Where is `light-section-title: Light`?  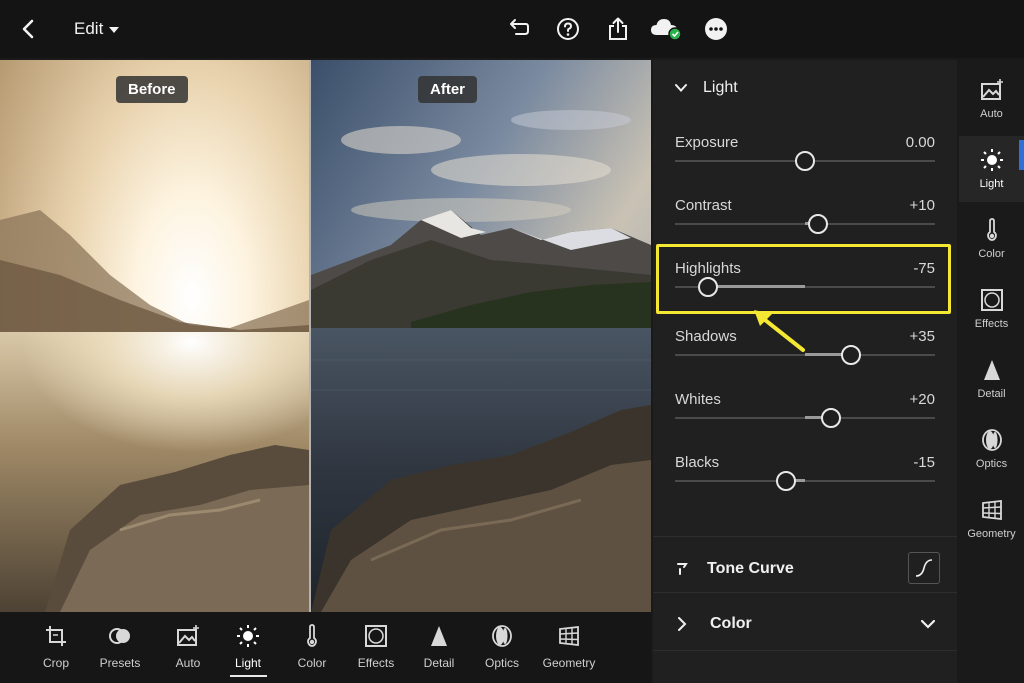
light-section-title: Light is located at coordinates (720, 87).